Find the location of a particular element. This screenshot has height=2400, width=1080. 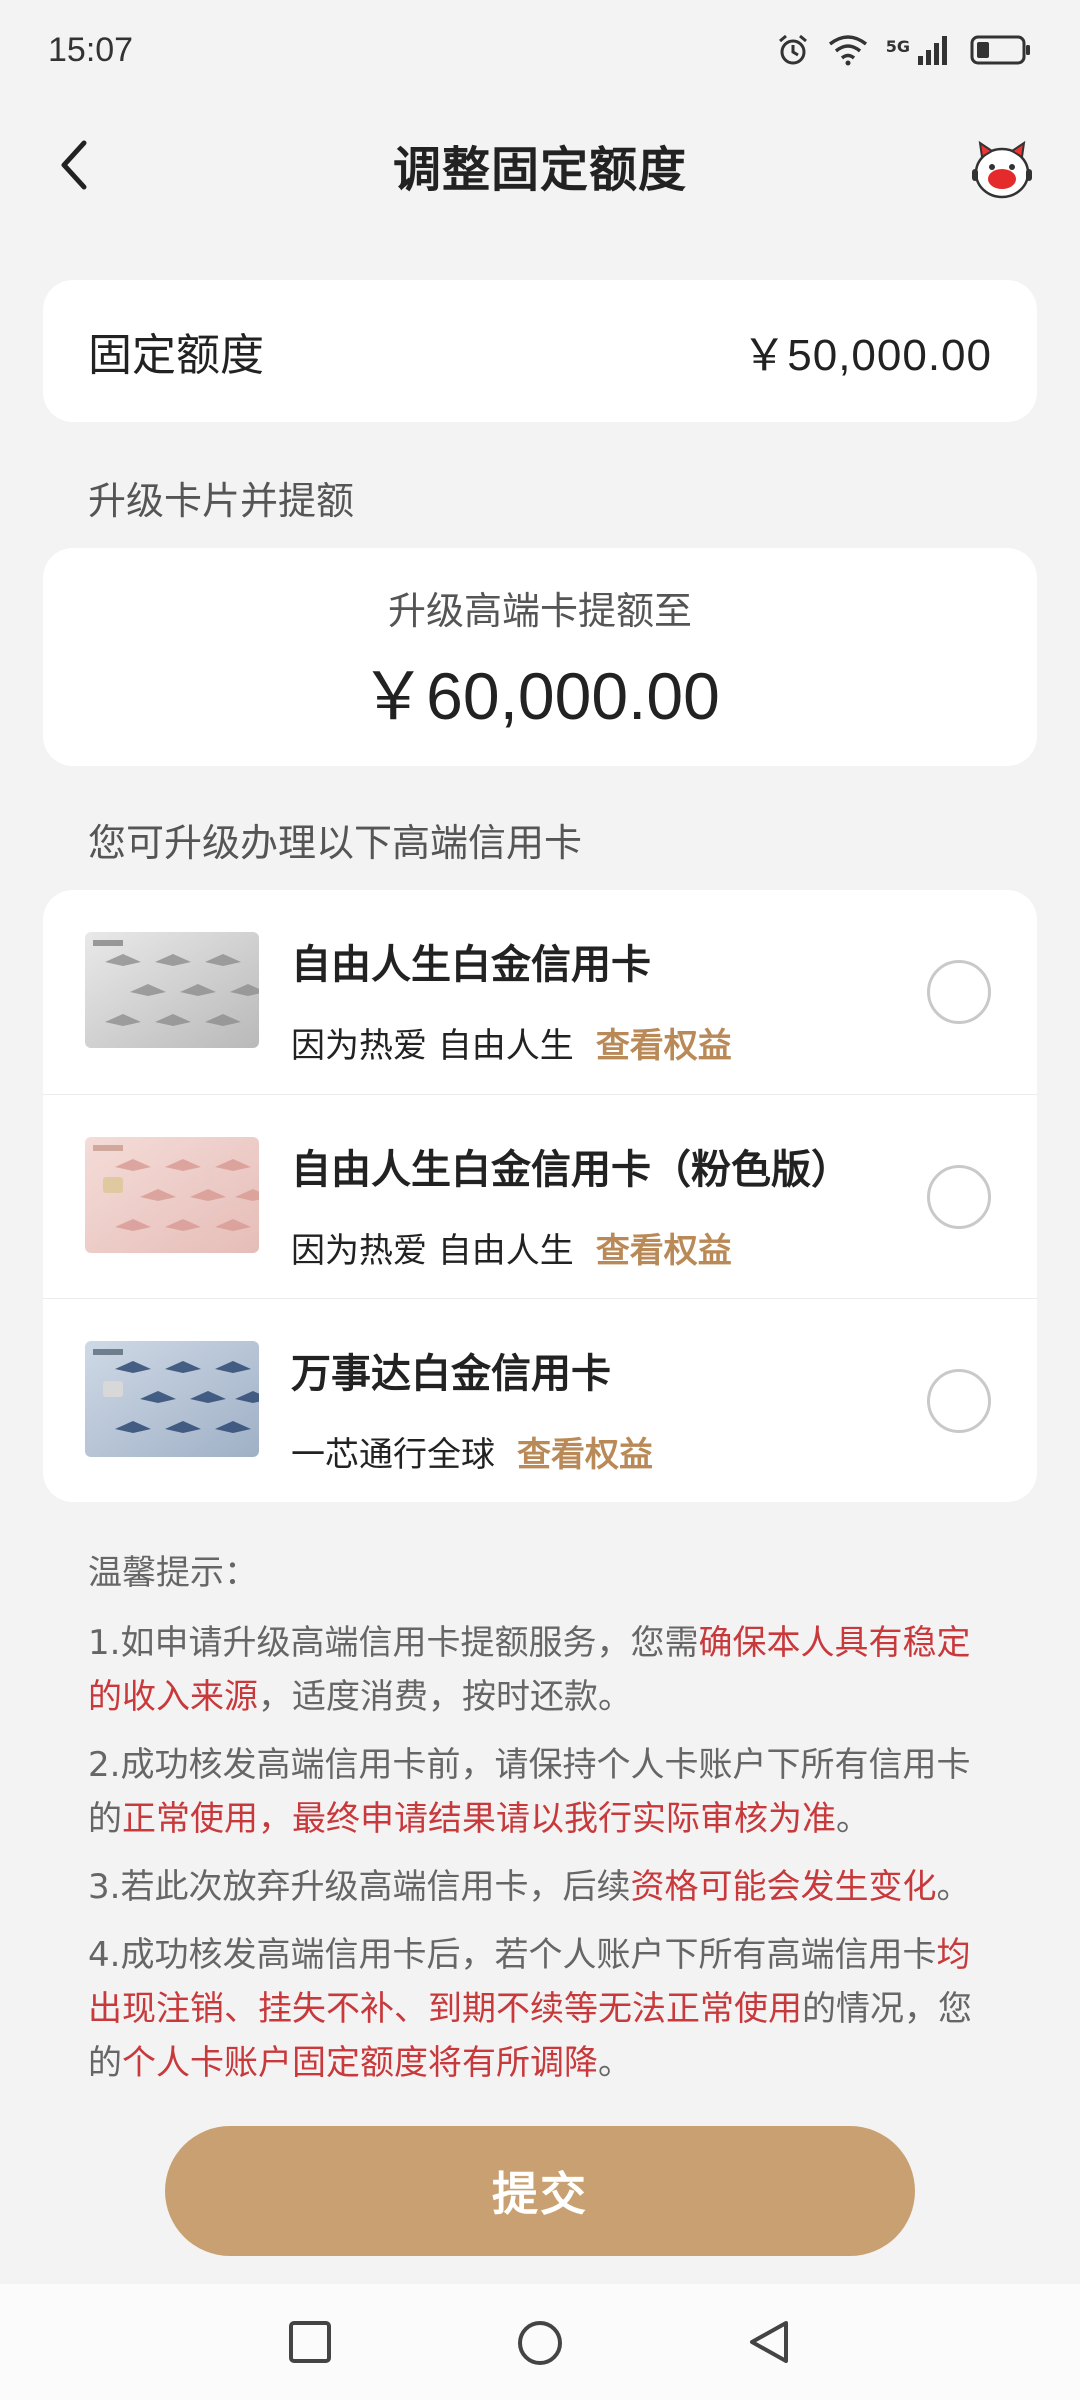

card-option-mastercard: 万事达白金信用卡 一芯通行全球 查看权益 is located at coordinates (540, 1400).